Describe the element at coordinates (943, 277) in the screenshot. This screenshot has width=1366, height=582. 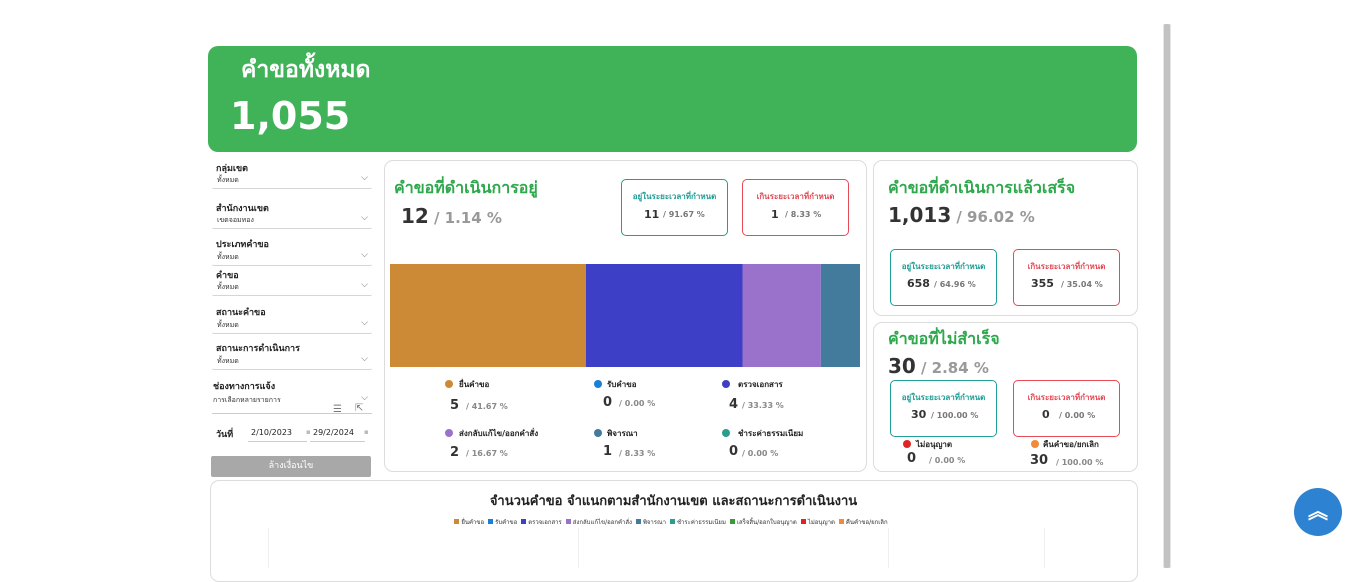
I see `completed-within-box: อยู่ในระยะเวลาที่กำหนด 658 / 64.96 %` at that location.